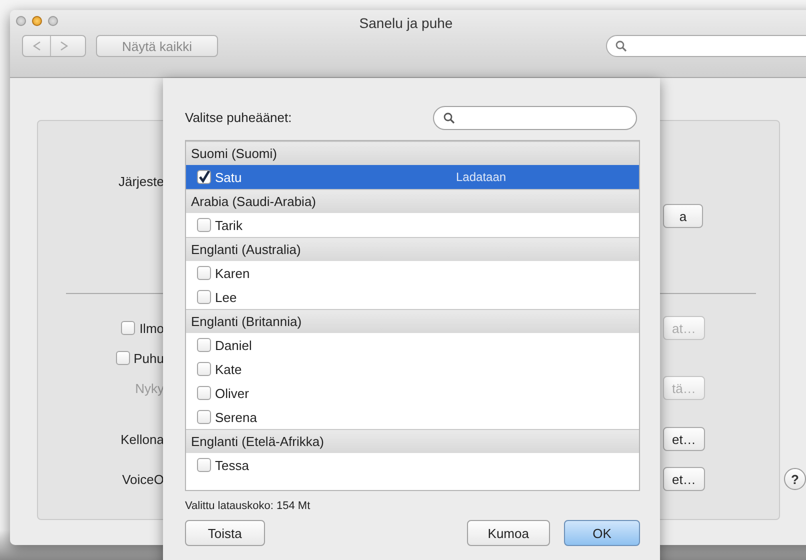 The image size is (806, 560). I want to click on voice-row: Serena, so click(412, 417).